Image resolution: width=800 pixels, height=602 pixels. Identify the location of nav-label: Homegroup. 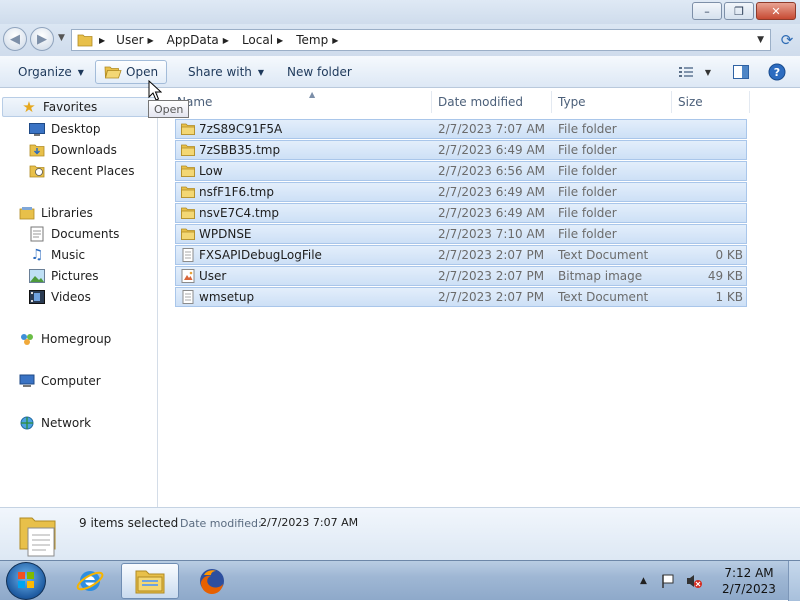
(76, 339).